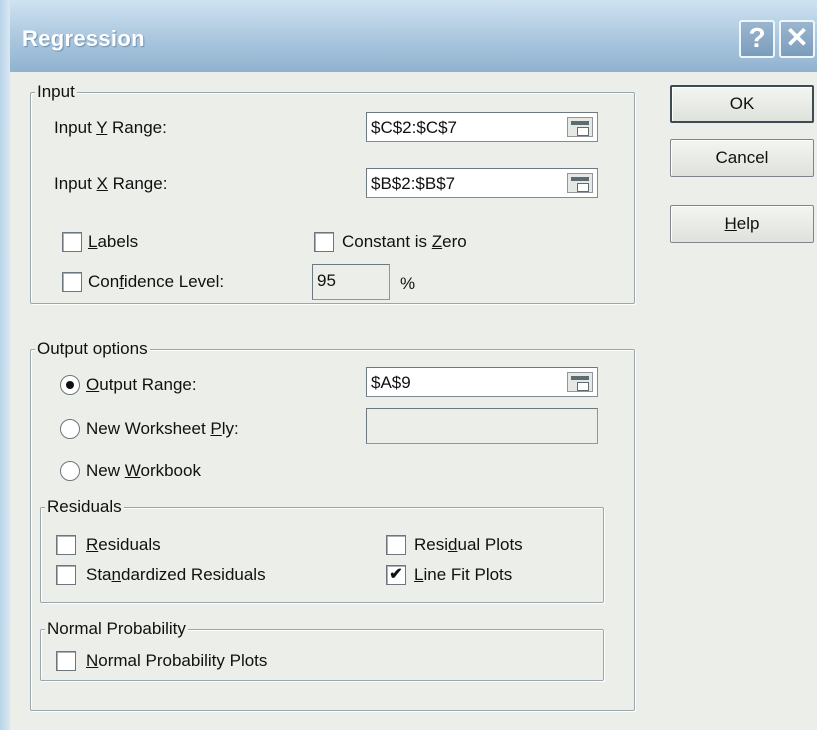  What do you see at coordinates (742, 158) in the screenshot?
I see `cancel-button: Cancel` at bounding box center [742, 158].